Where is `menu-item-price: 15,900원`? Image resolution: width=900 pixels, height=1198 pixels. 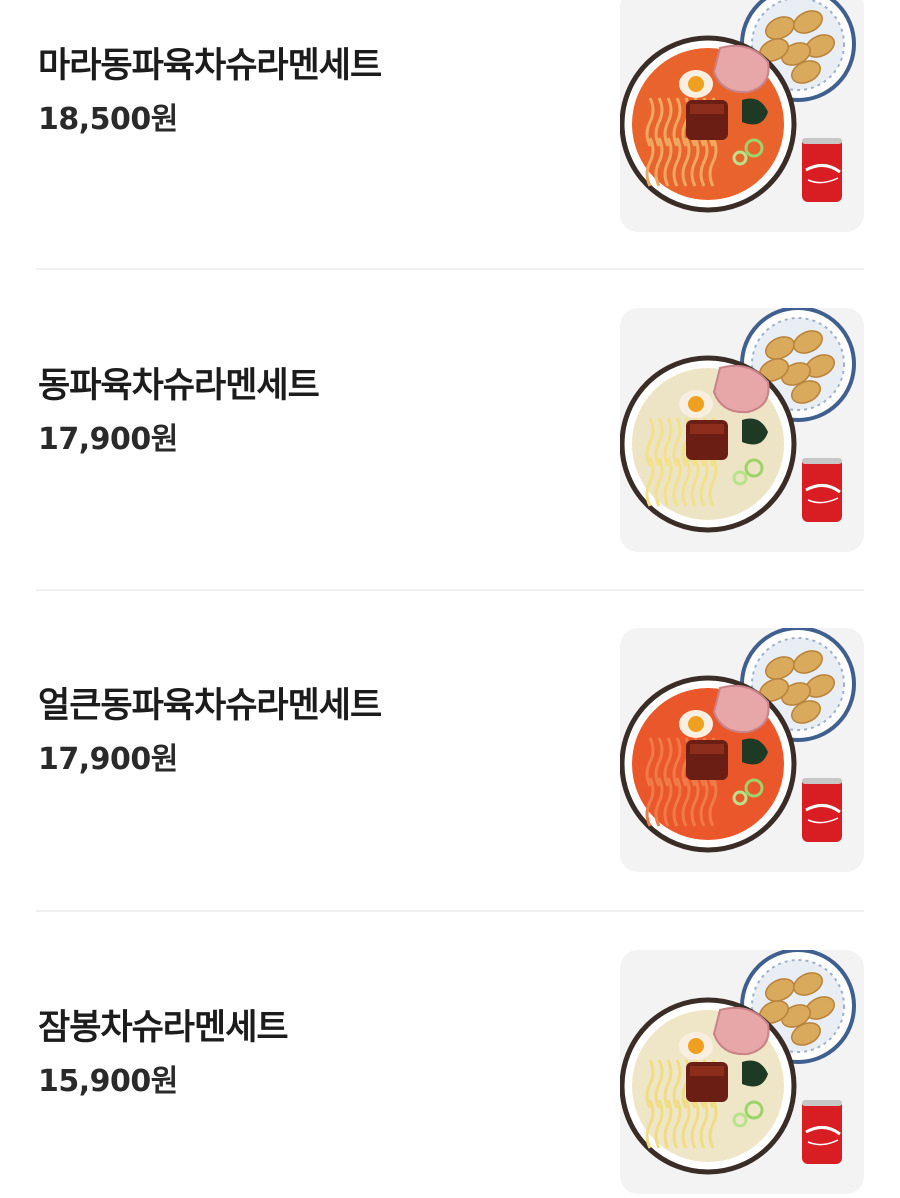 menu-item-price: 15,900원 is located at coordinates (108, 1081).